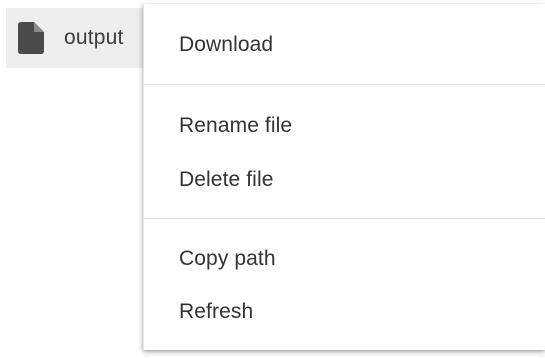  What do you see at coordinates (226, 180) in the screenshot?
I see `menu-item-delete-file: Delete file` at bounding box center [226, 180].